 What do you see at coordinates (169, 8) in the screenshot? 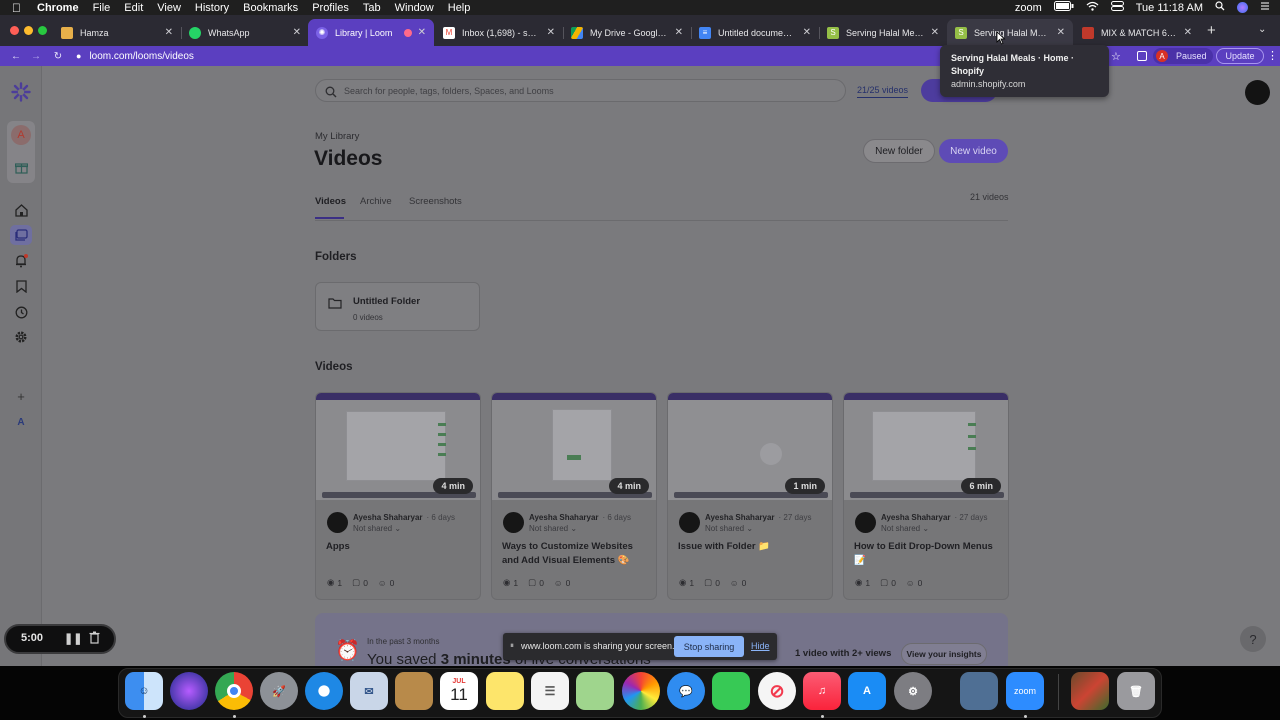
I see `menu-view: View` at bounding box center [169, 8].